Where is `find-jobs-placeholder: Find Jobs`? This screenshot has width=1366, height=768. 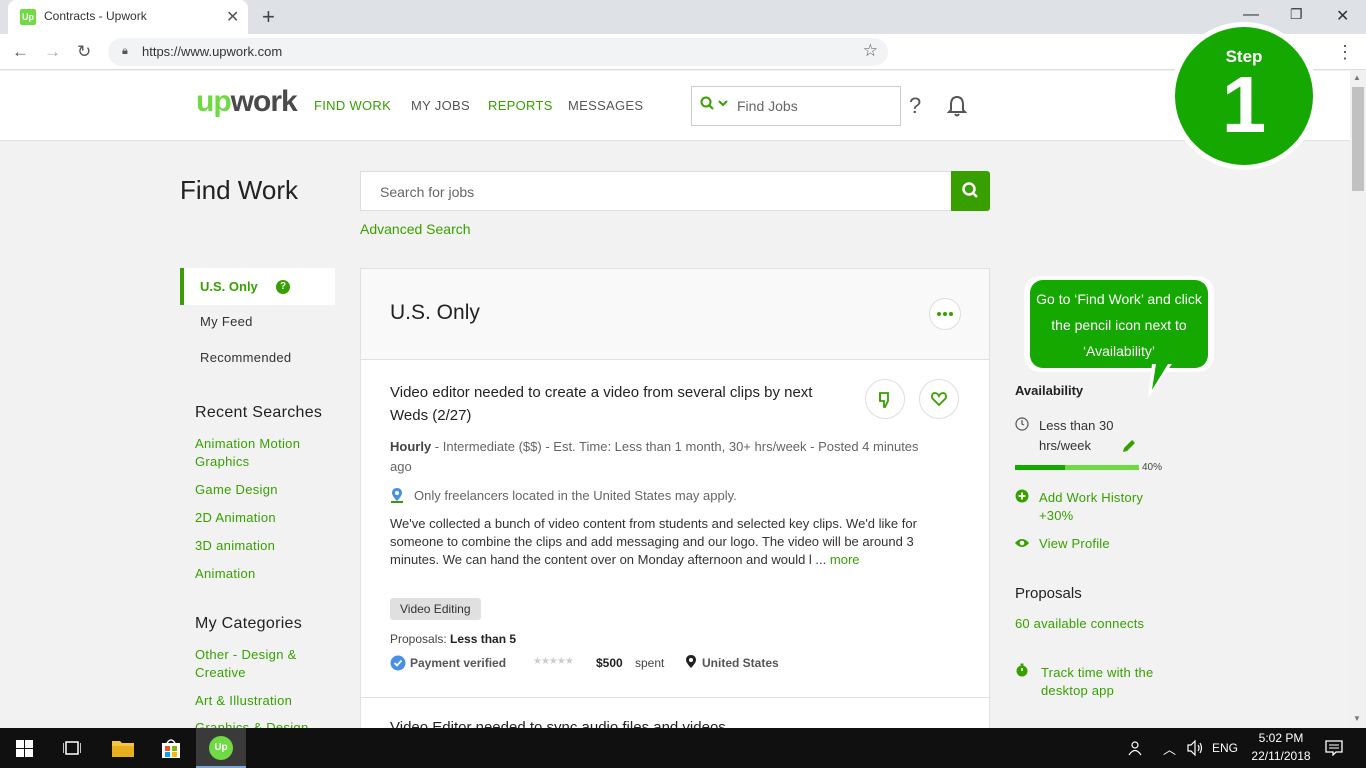
find-jobs-placeholder: Find Jobs is located at coordinates (767, 106).